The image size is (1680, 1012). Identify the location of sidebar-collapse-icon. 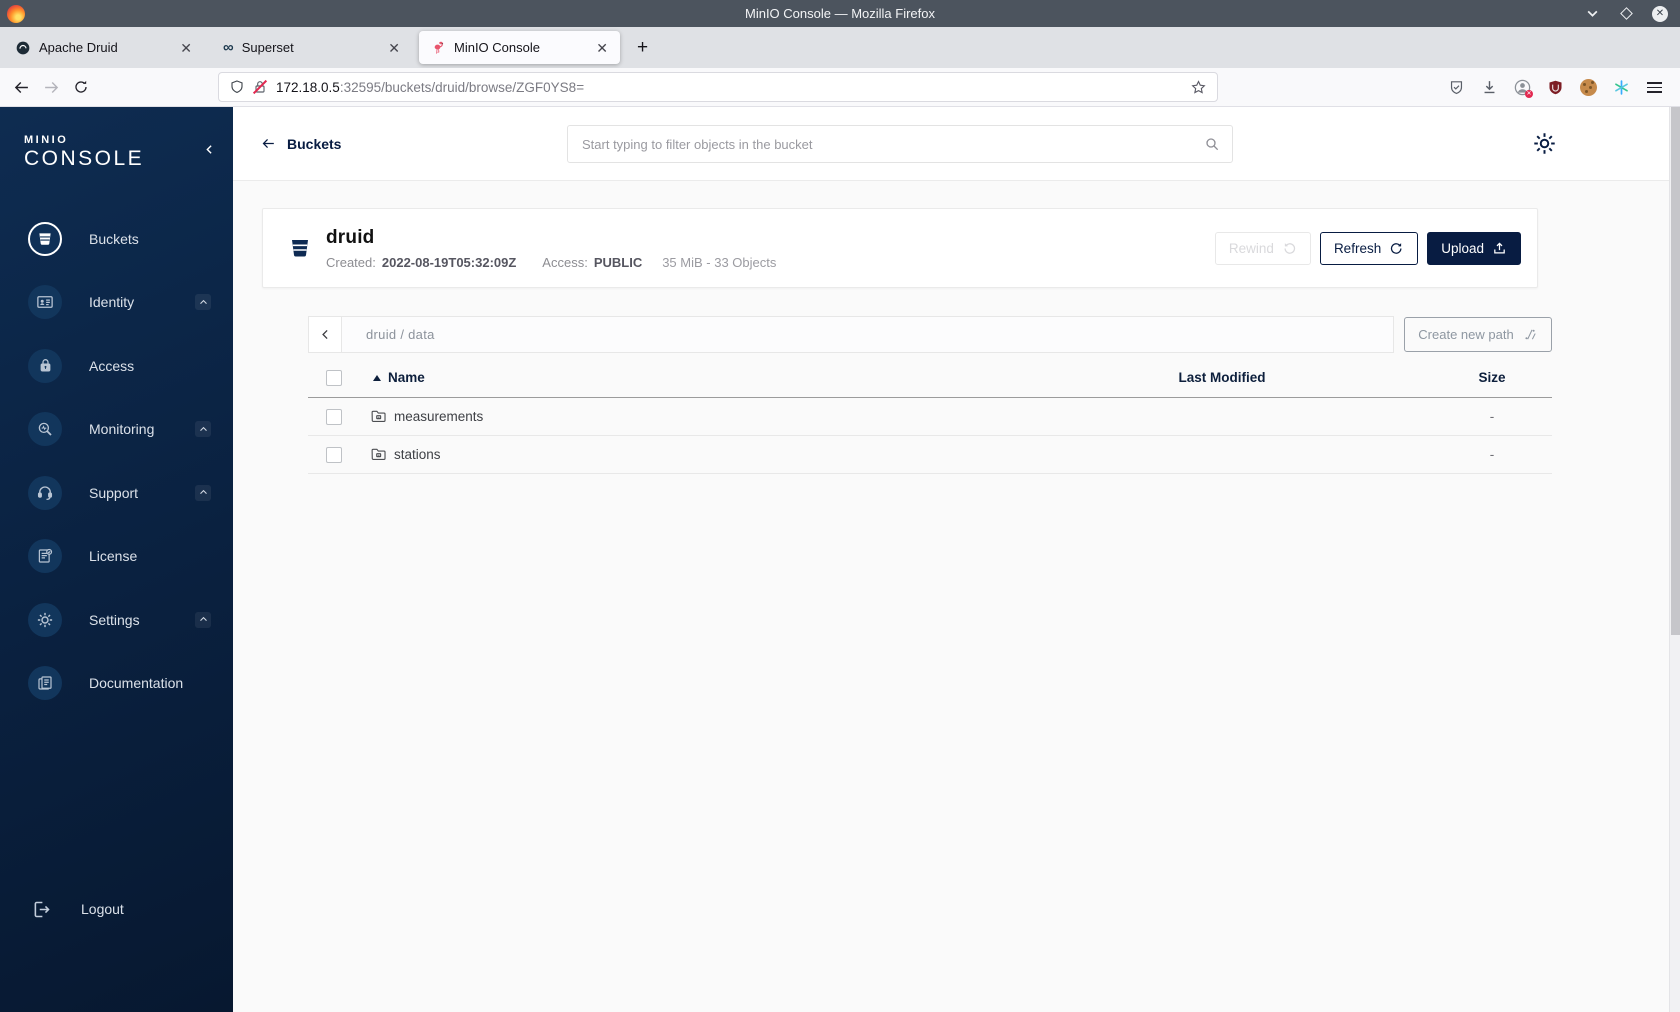
(209, 149).